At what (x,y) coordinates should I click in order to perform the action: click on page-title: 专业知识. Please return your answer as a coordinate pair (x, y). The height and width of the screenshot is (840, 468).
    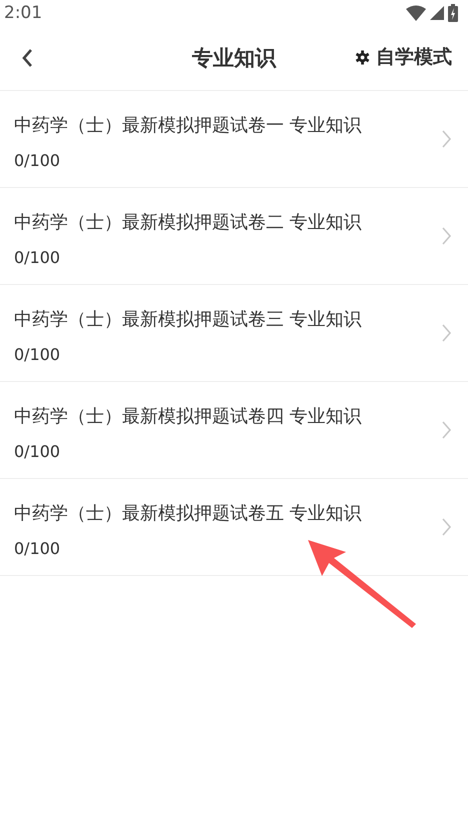
    Looking at the image, I should click on (234, 58).